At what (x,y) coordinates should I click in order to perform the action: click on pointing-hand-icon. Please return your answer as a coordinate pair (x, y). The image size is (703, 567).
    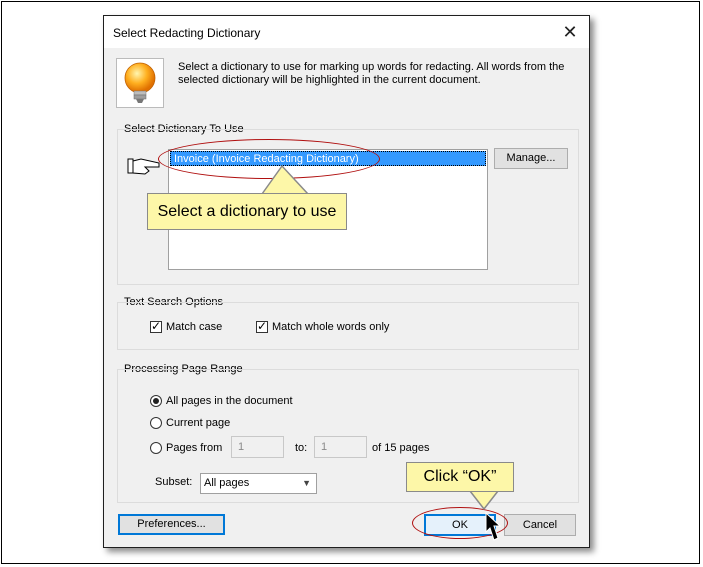
    Looking at the image, I should click on (143, 166).